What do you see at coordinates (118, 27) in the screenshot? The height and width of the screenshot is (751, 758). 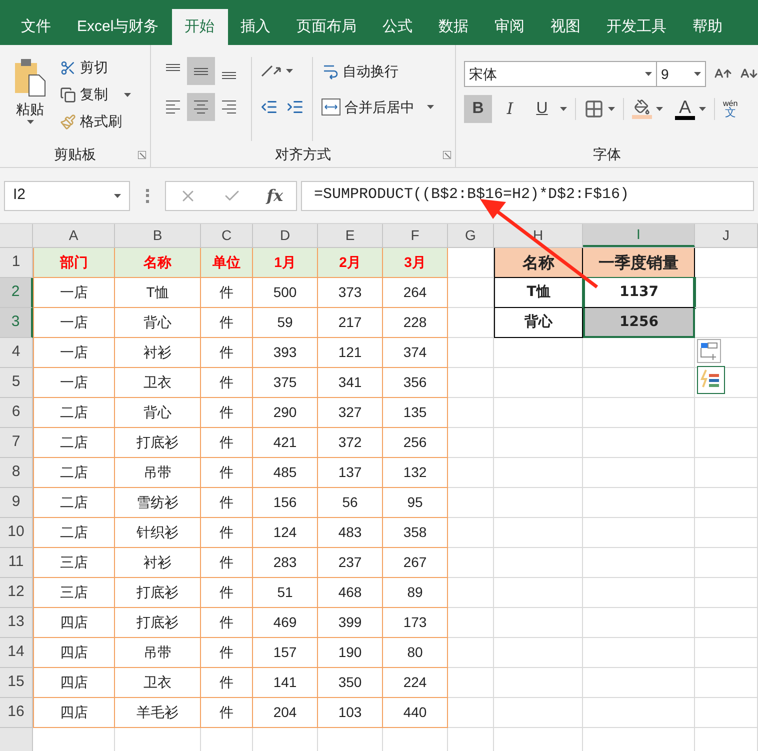 I see `ribbon-tab: Excel与财务` at bounding box center [118, 27].